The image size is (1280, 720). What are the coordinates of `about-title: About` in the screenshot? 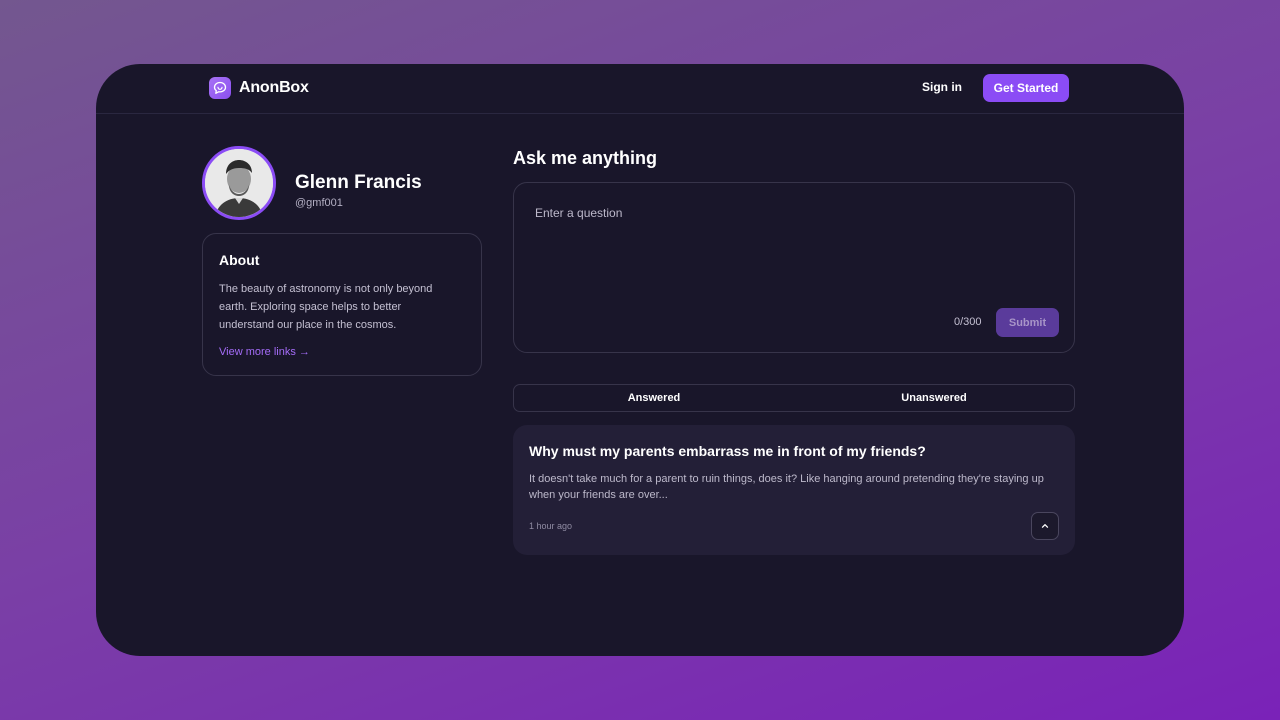 It's located at (239, 260).